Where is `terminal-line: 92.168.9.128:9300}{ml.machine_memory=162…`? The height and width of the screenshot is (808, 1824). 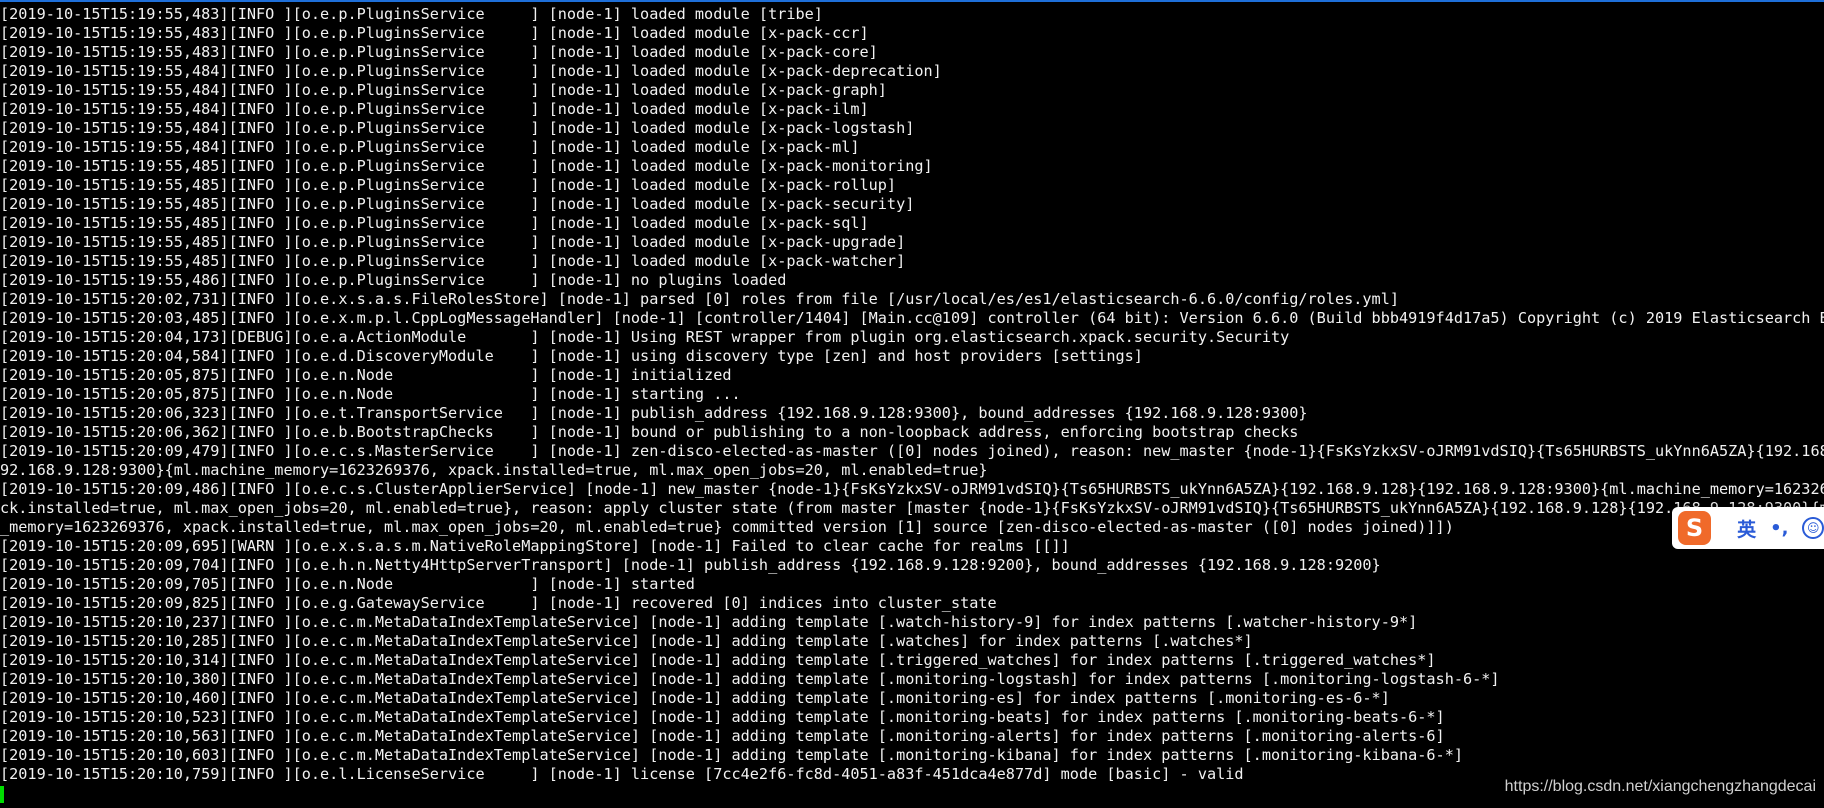 terminal-line: 92.168.9.128:9300}{ml.machine_memory=162… is located at coordinates (494, 470).